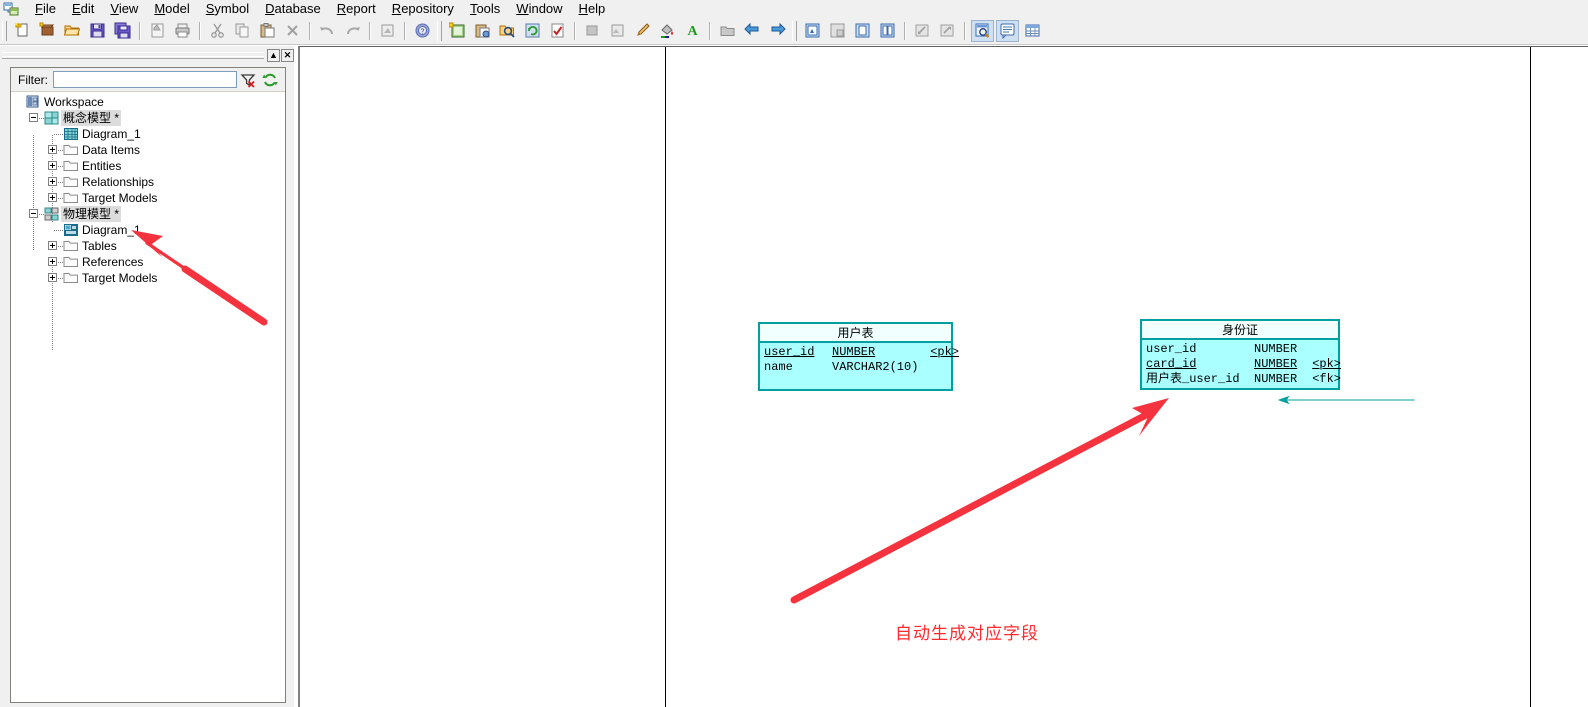  I want to click on menu-window: Window, so click(539, 8).